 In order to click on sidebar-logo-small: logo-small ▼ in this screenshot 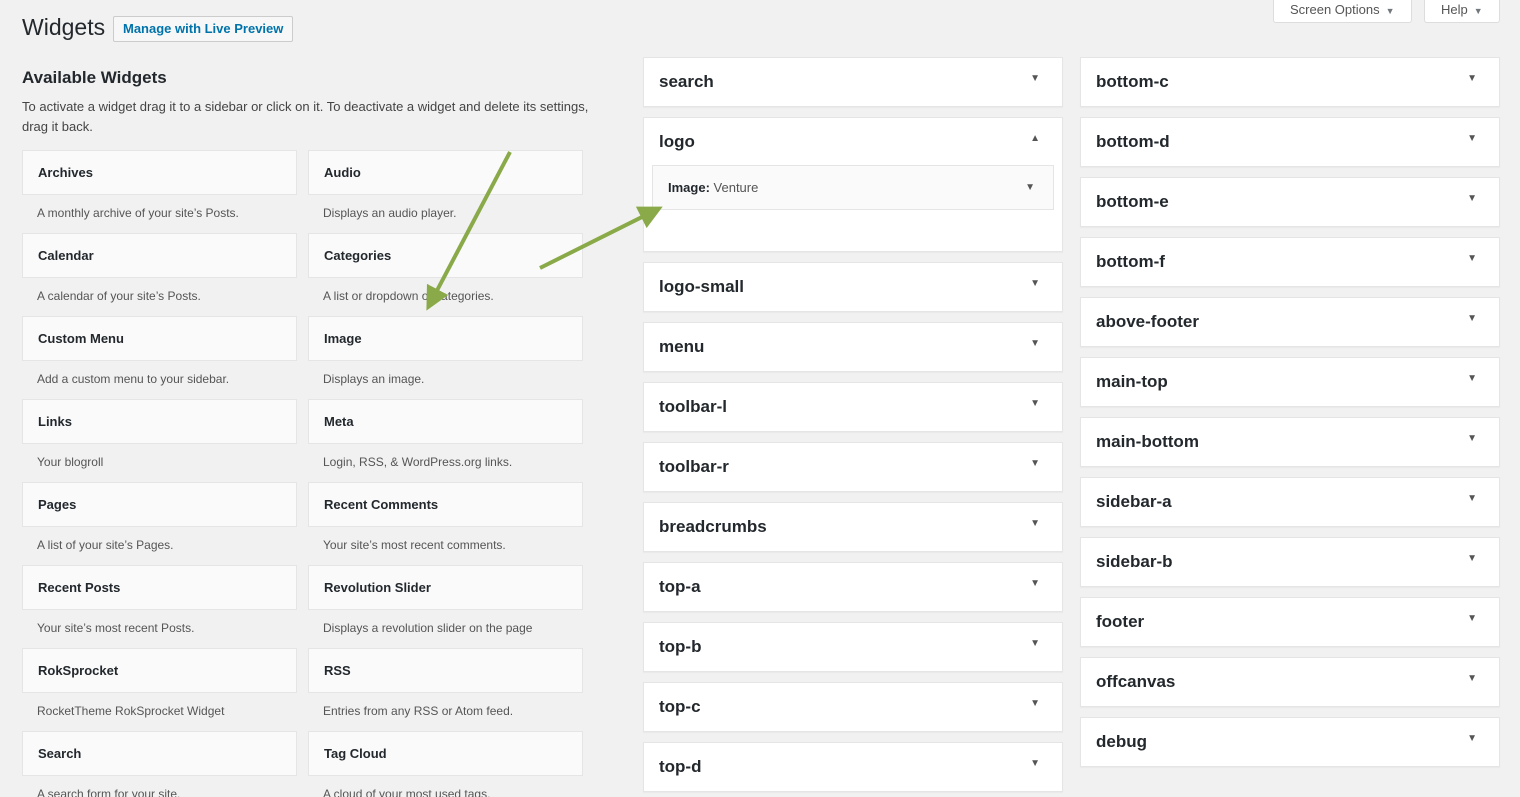, I will do `click(853, 287)`.